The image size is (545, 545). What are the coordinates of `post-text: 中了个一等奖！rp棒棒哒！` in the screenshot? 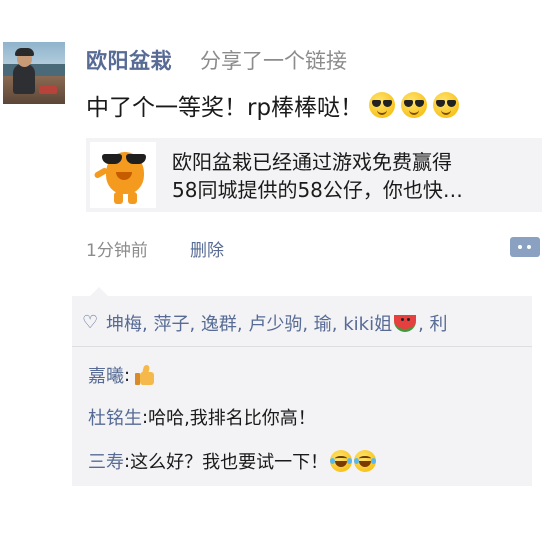 It's located at (225, 108).